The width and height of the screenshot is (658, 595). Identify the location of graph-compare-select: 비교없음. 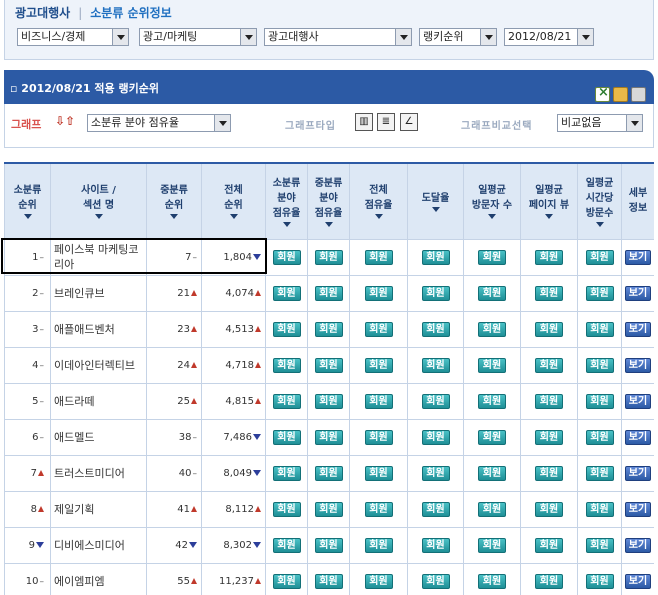
(600, 123).